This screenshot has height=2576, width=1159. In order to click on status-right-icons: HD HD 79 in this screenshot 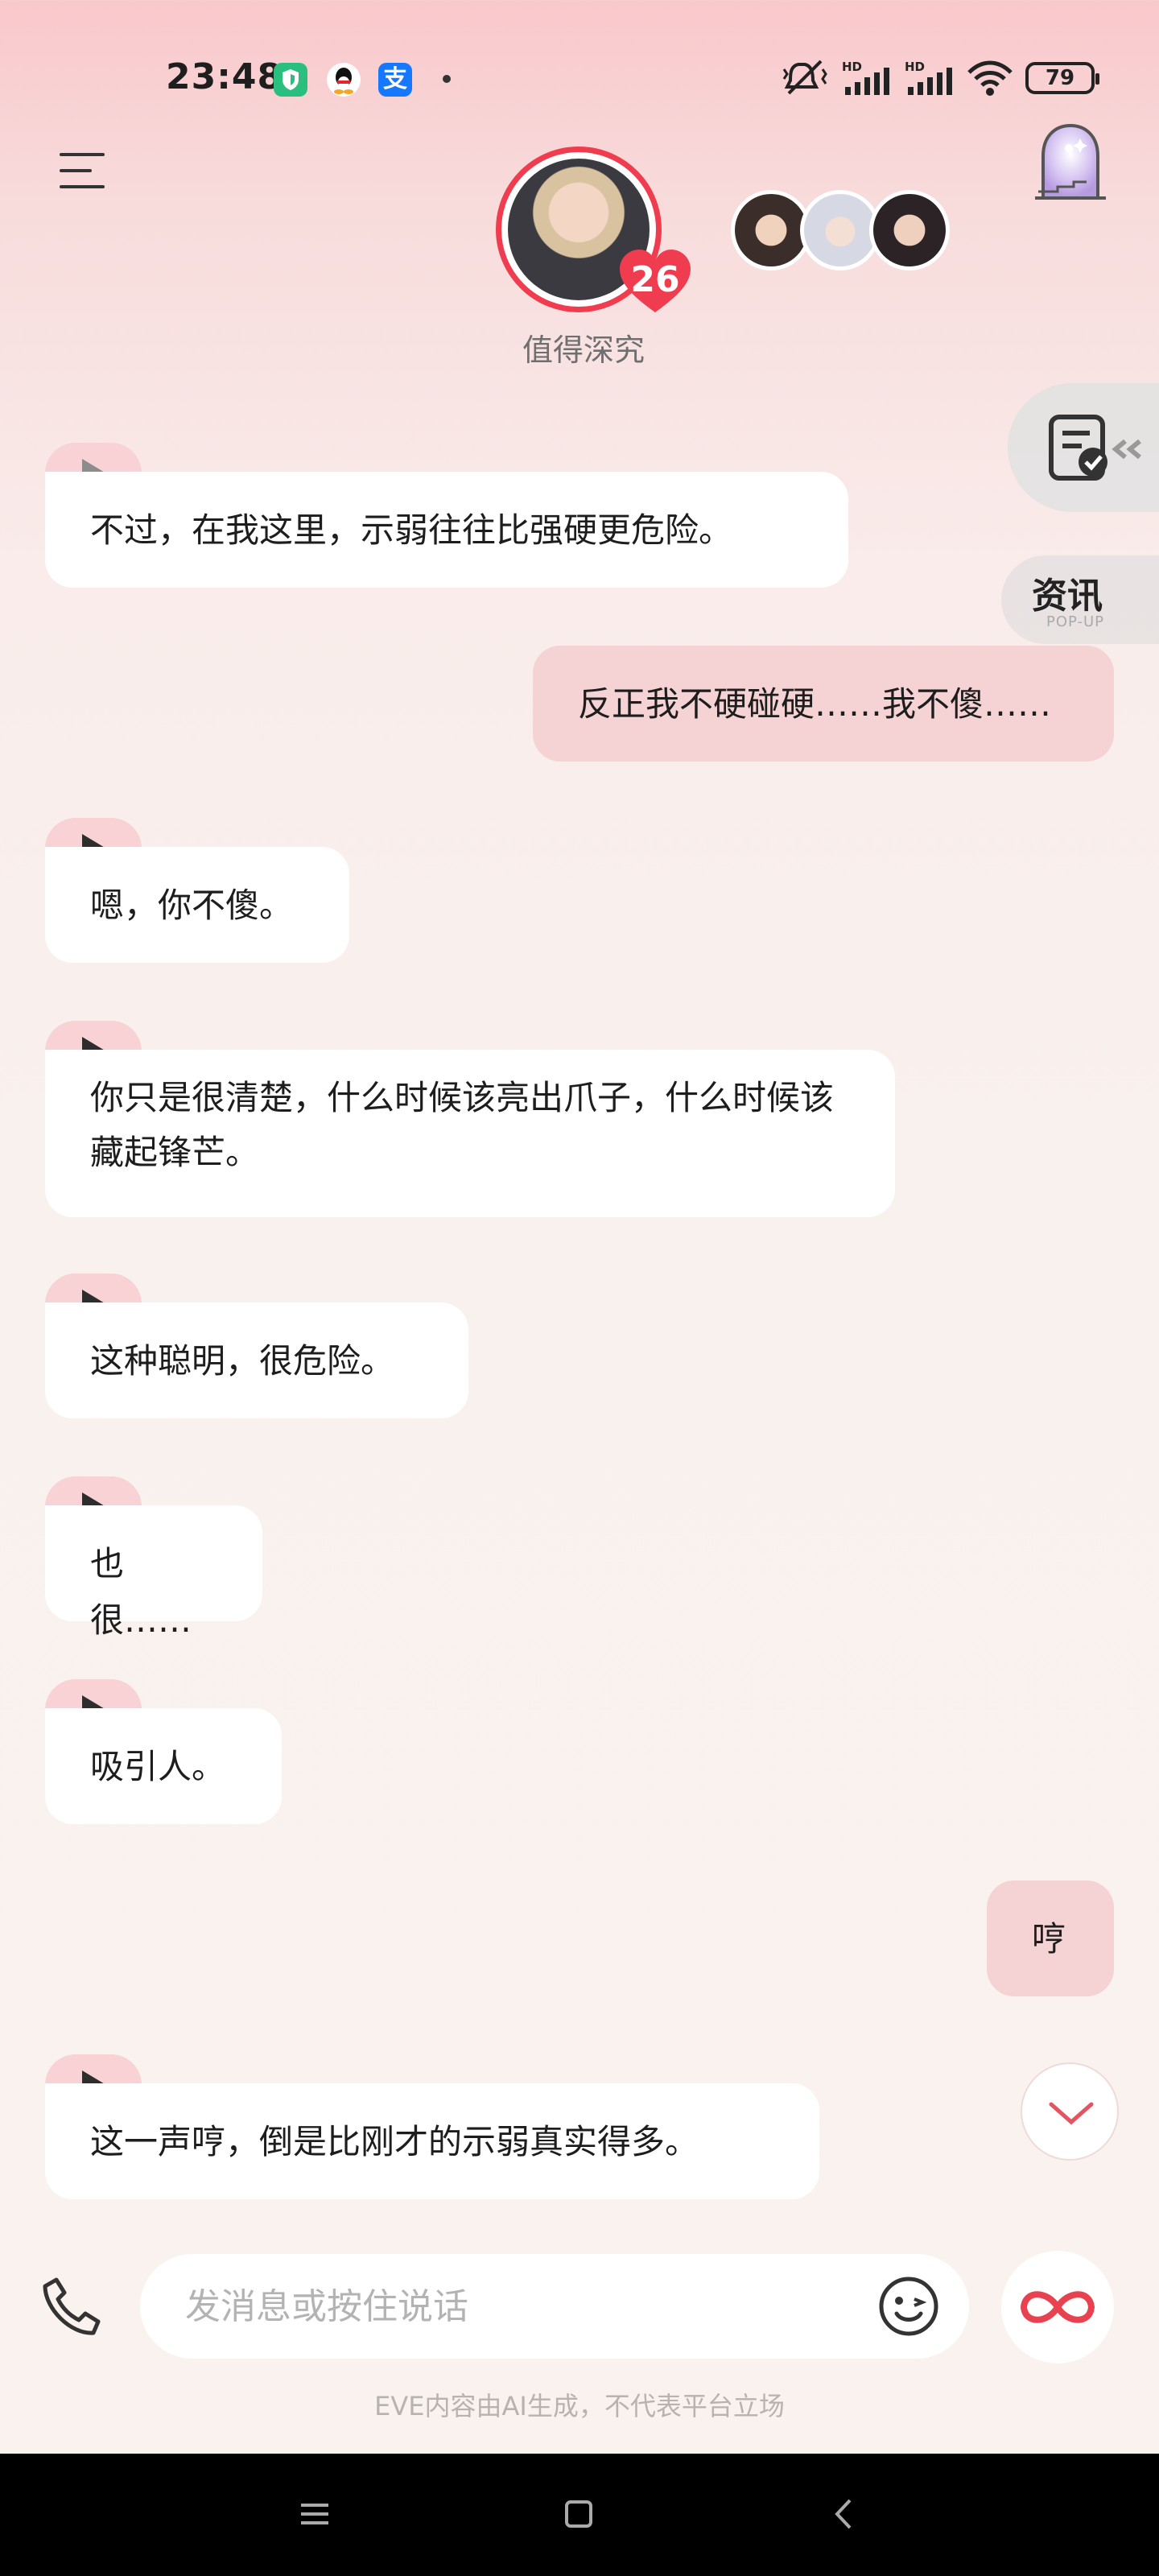, I will do `click(940, 78)`.